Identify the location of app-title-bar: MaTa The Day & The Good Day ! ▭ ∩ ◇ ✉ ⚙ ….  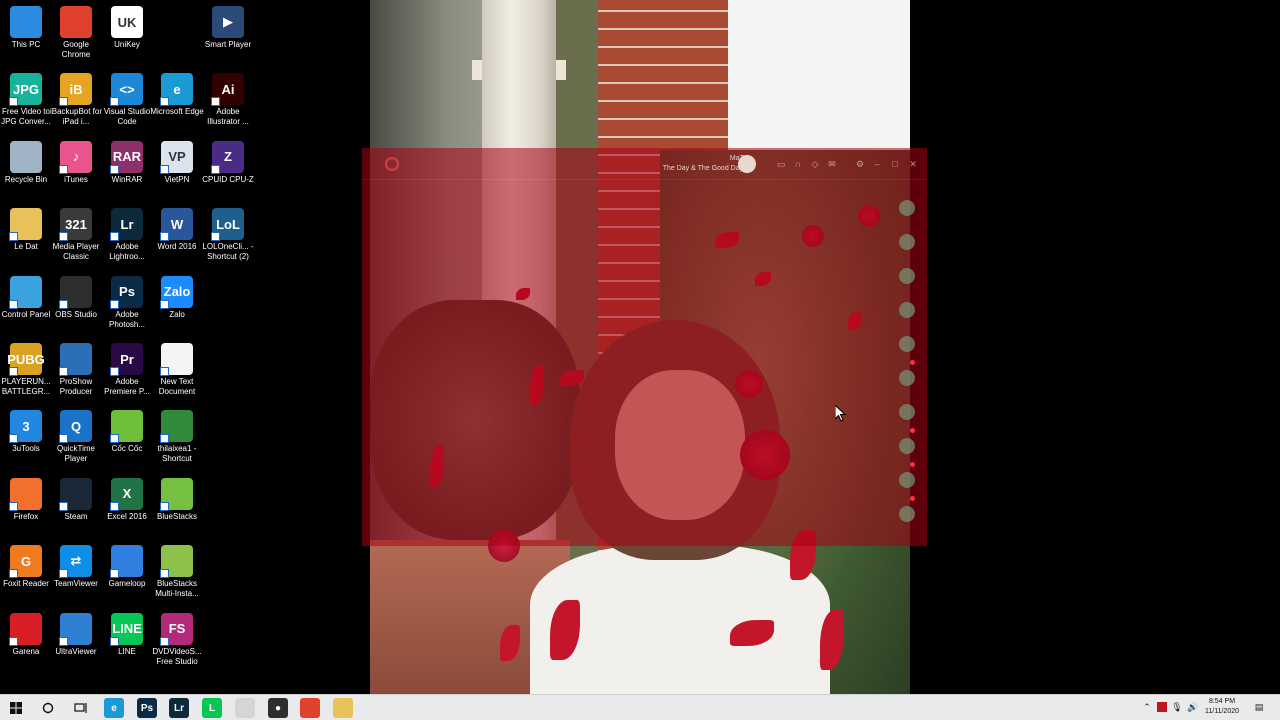
(644, 164).